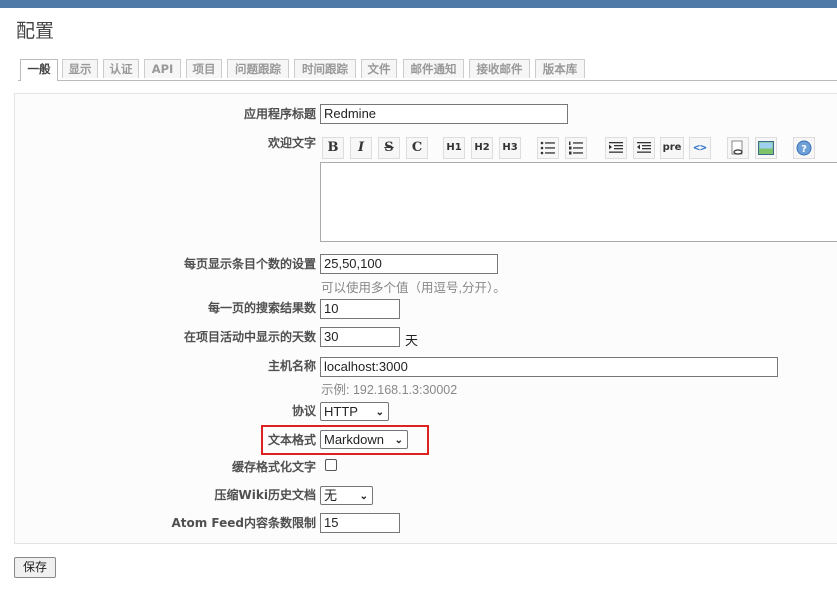  Describe the element at coordinates (346, 495) in the screenshot. I see `compress-wiki-select: 无 ⌄` at that location.